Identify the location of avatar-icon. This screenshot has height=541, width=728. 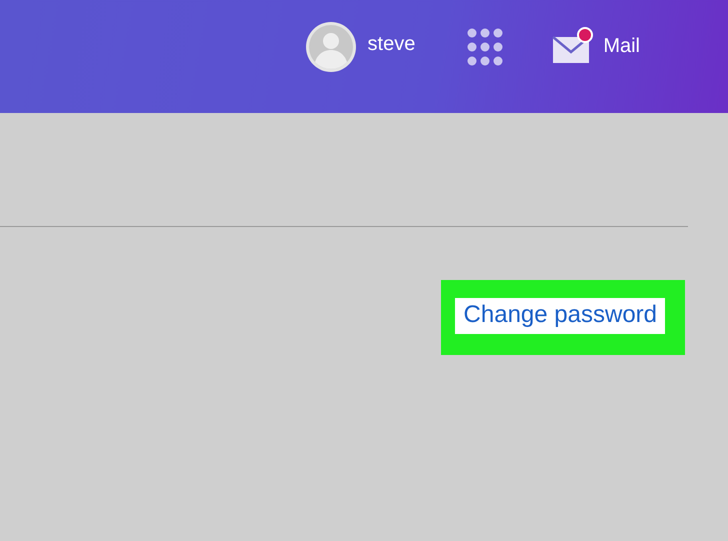
(331, 47).